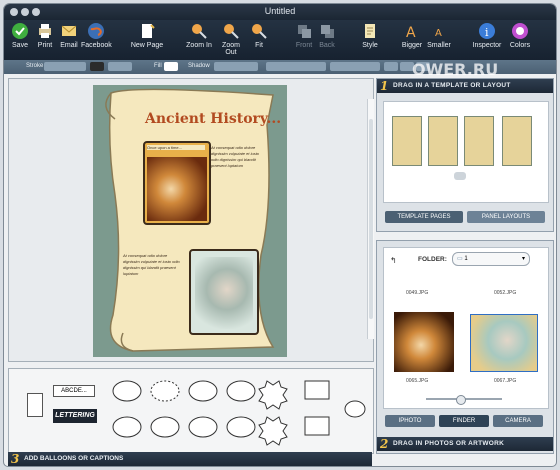 Image resolution: width=560 pixels, height=470 pixels. I want to click on photo-headphones, so click(224, 293).